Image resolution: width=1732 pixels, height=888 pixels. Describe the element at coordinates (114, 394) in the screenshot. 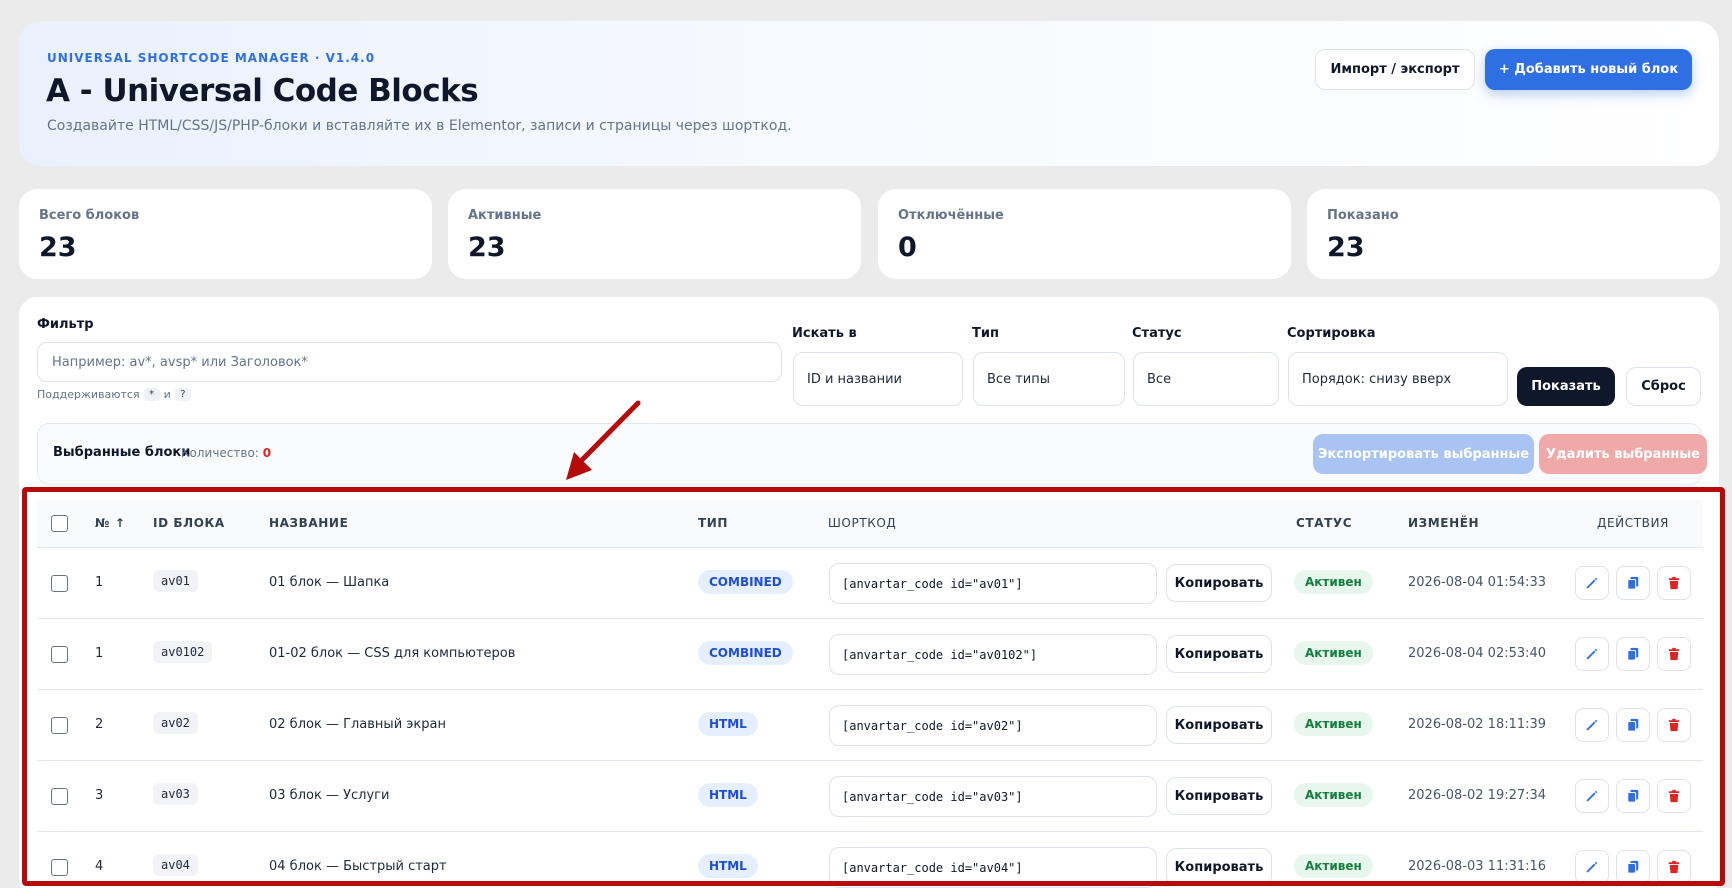

I see `filter-hint: Поддерживаются * и ?` at that location.